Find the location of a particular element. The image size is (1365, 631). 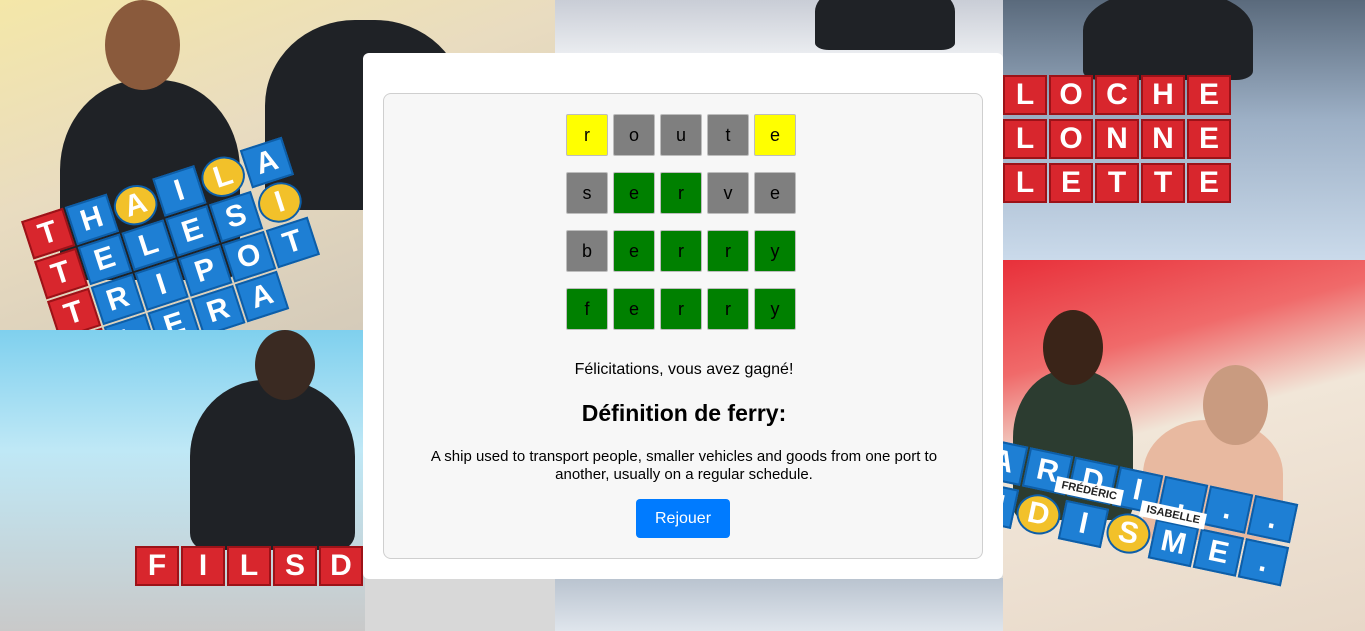

letter-tile: o is located at coordinates (634, 135).